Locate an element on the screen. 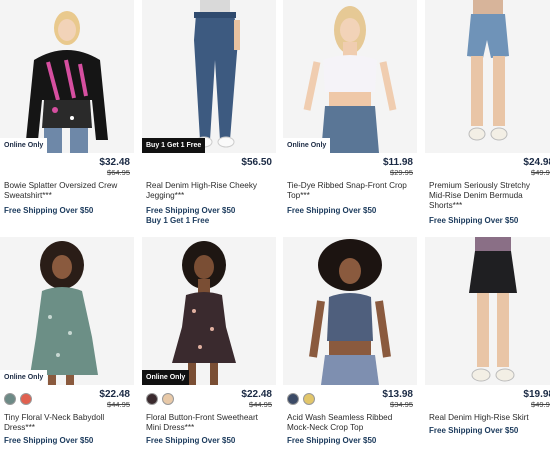  color-swatch-navy is located at coordinates (293, 399).